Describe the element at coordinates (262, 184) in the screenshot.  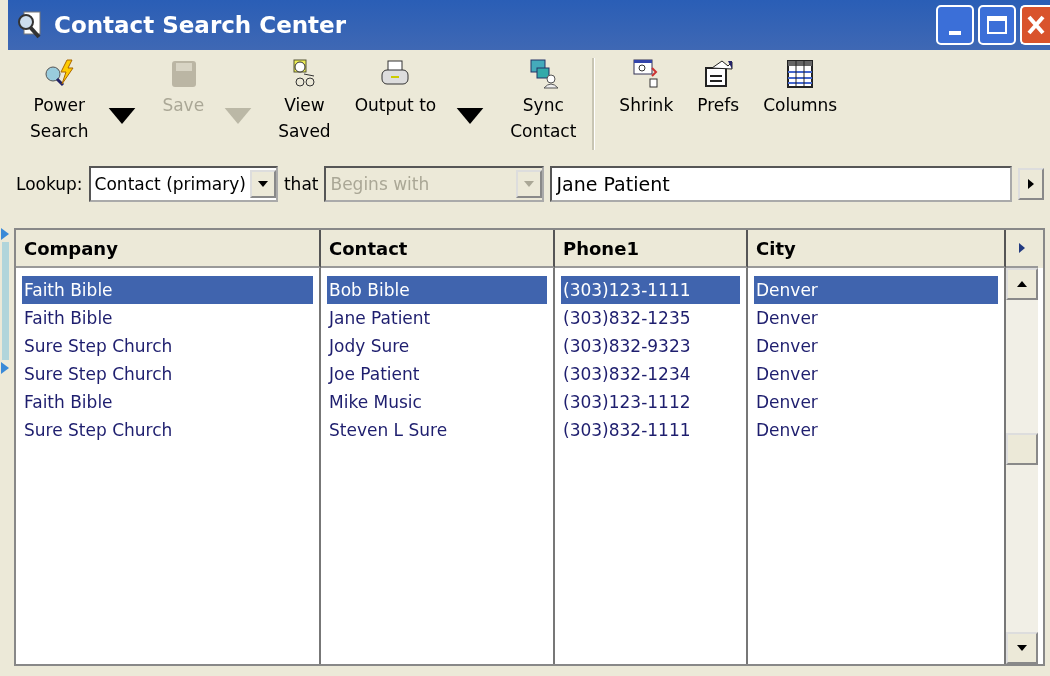
I see `dropdown-button` at that location.